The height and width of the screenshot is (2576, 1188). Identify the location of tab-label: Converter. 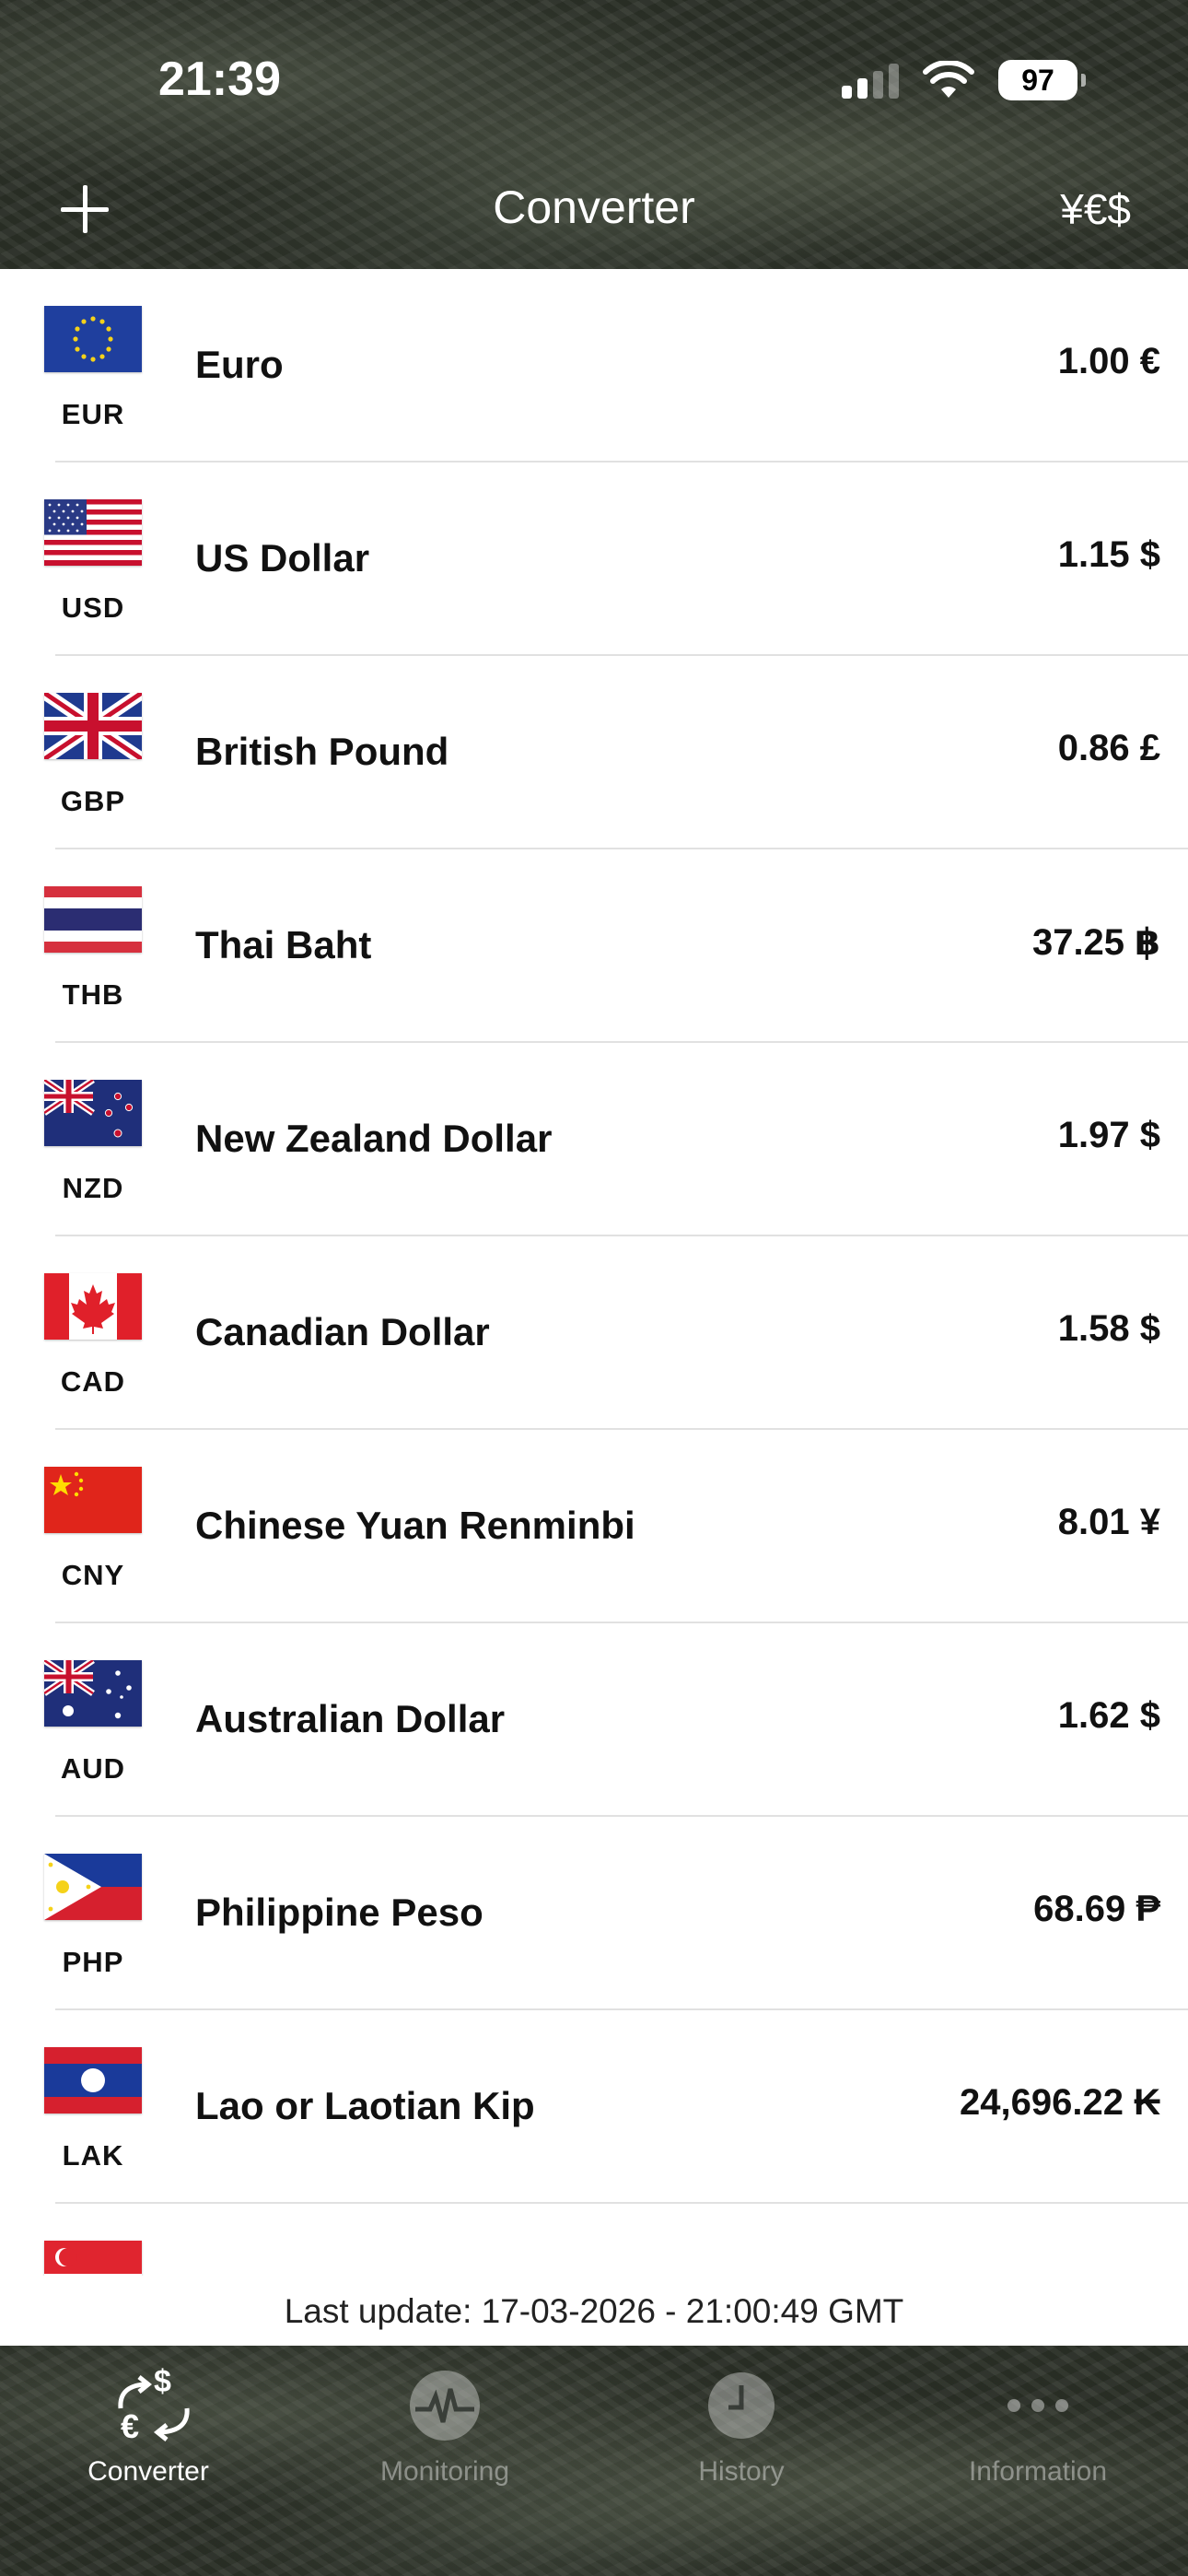
(148, 2471).